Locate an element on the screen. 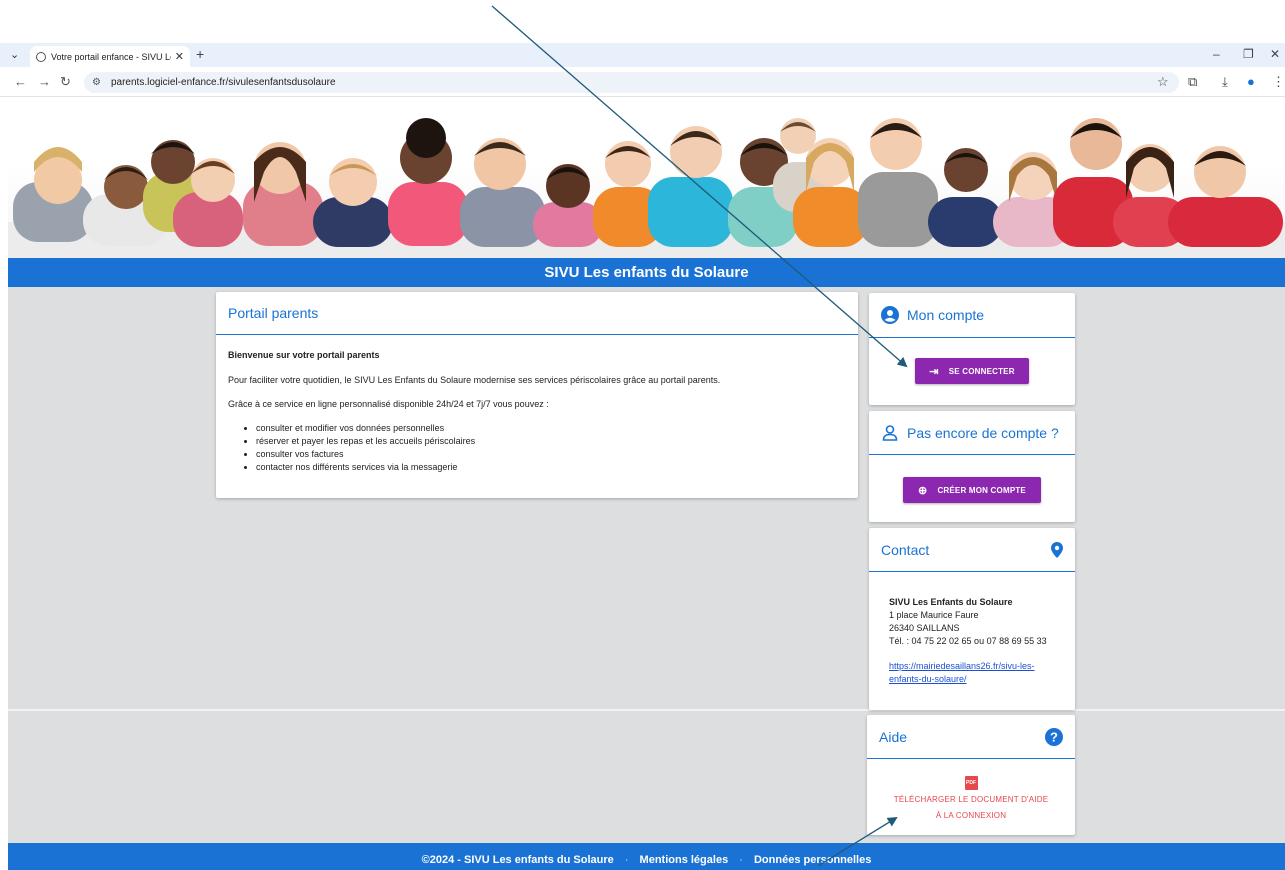 The width and height of the screenshot is (1285, 870). content-divider is located at coordinates (646, 710).